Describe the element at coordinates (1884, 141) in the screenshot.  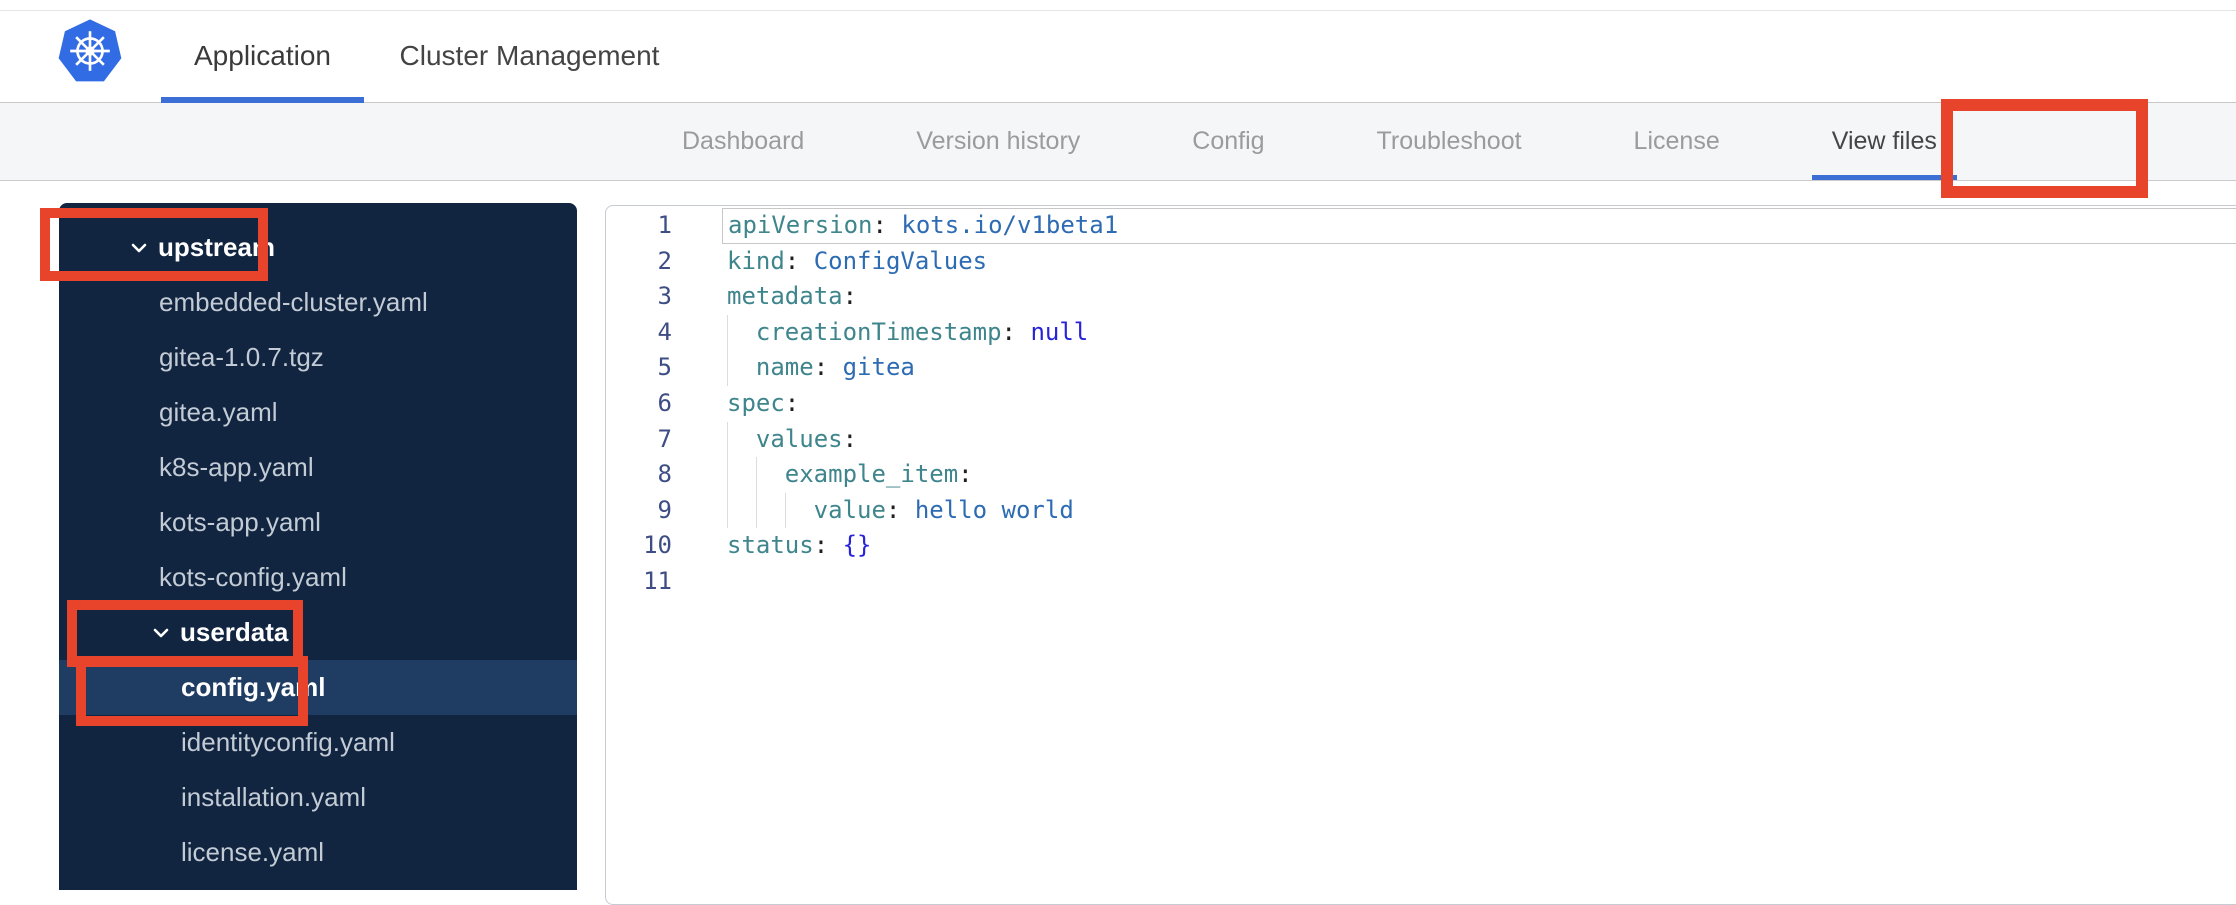
I see `tab-view-files: View files` at that location.